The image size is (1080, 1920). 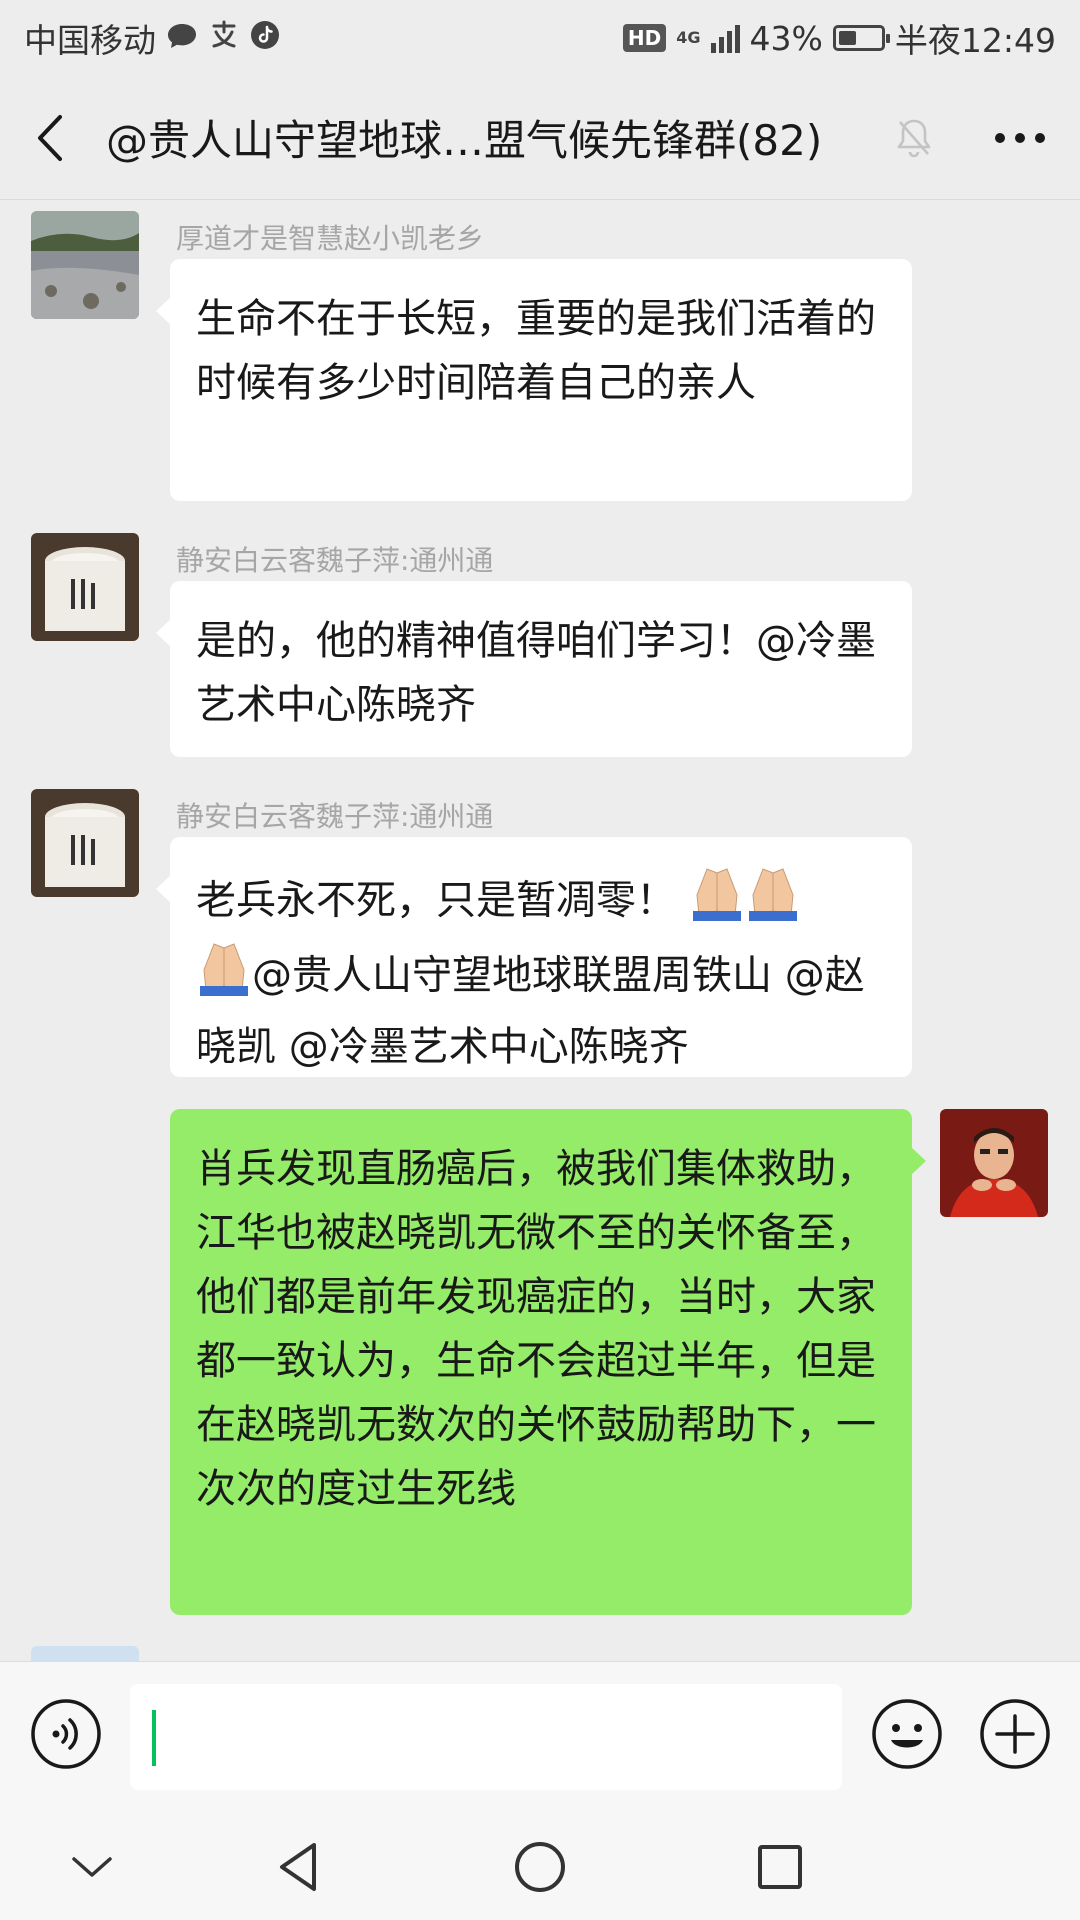 I want to click on sender-name: 厚道才是智慧赵小凯老乡, so click(x=330, y=238).